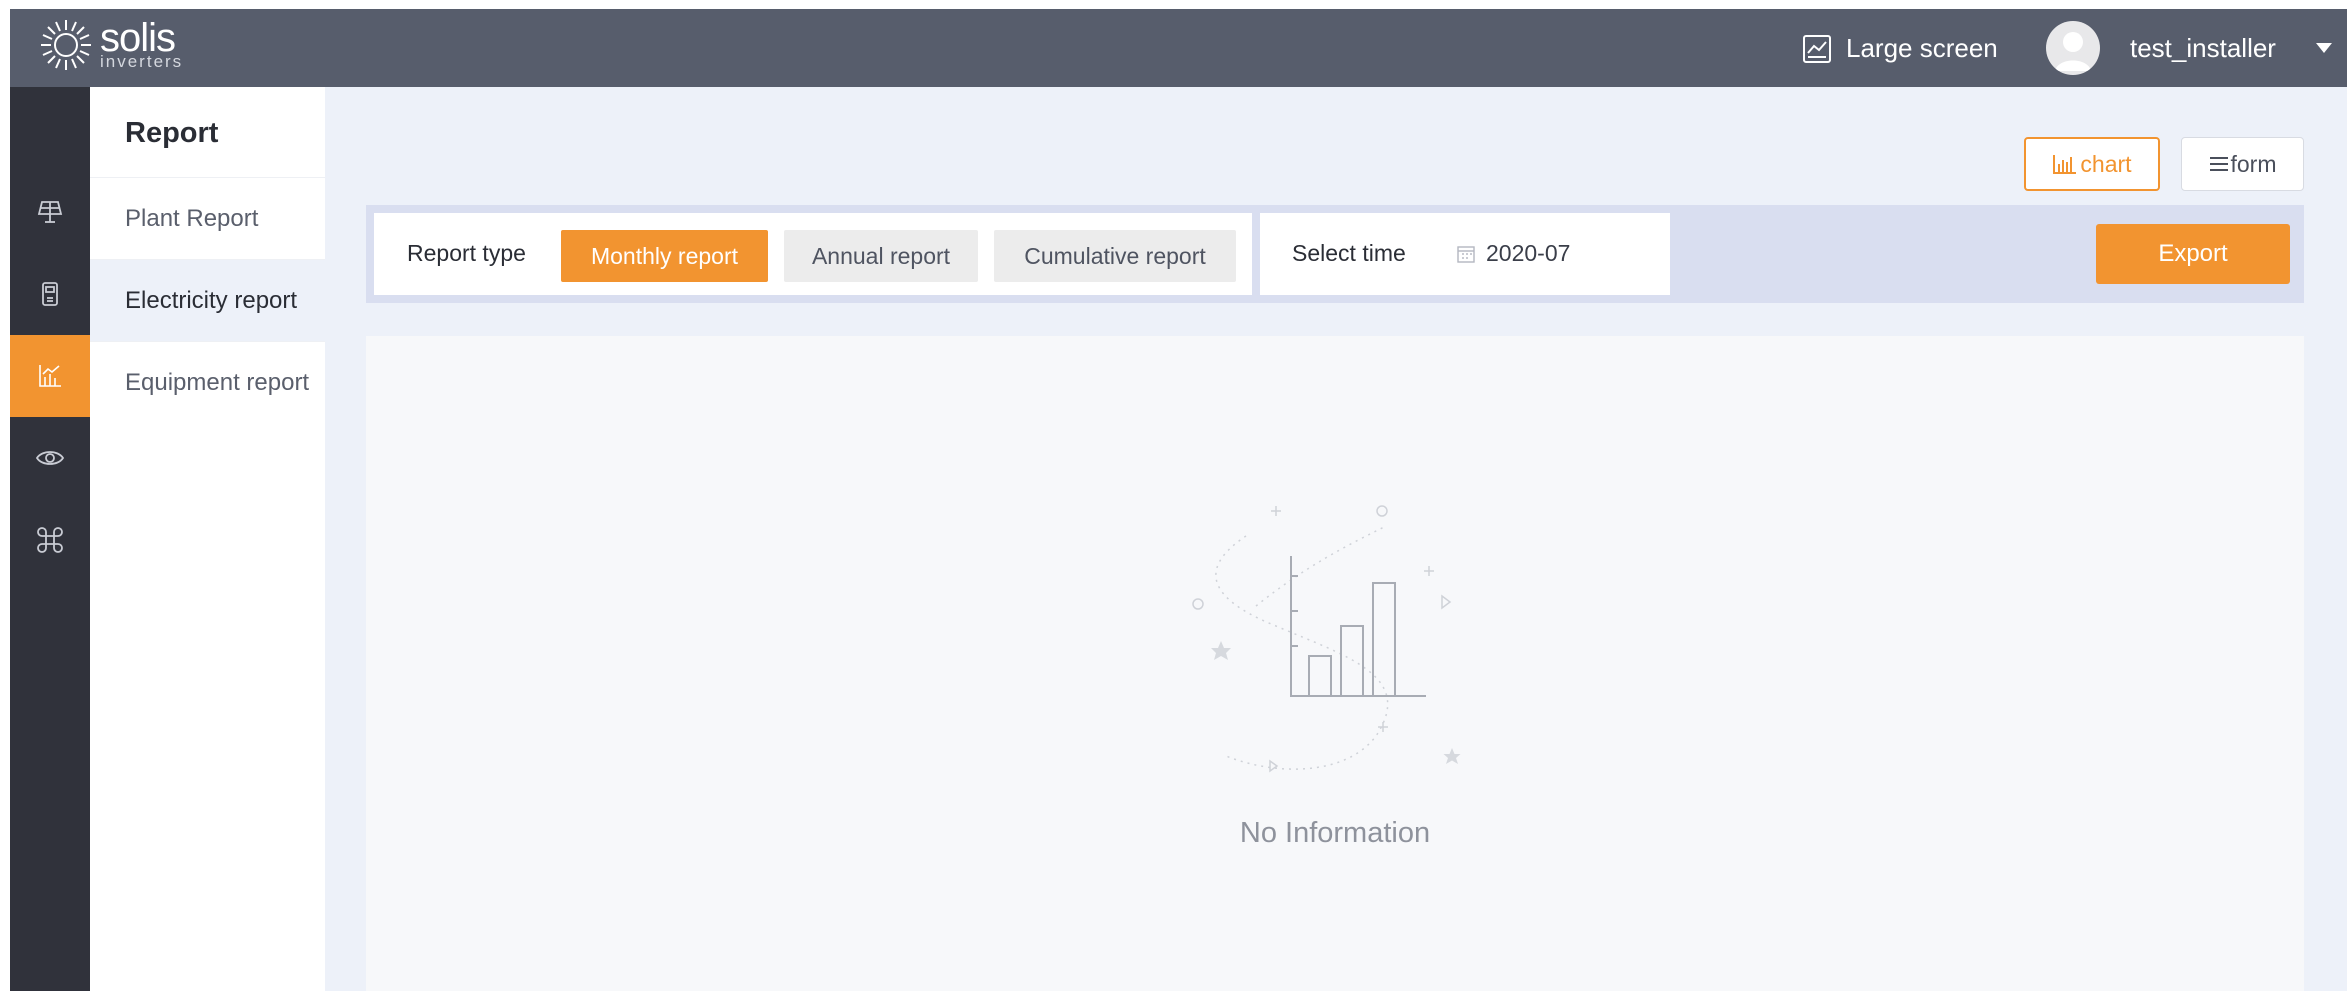 The height and width of the screenshot is (991, 2349). I want to click on date-picker: 2020-07, so click(1513, 253).